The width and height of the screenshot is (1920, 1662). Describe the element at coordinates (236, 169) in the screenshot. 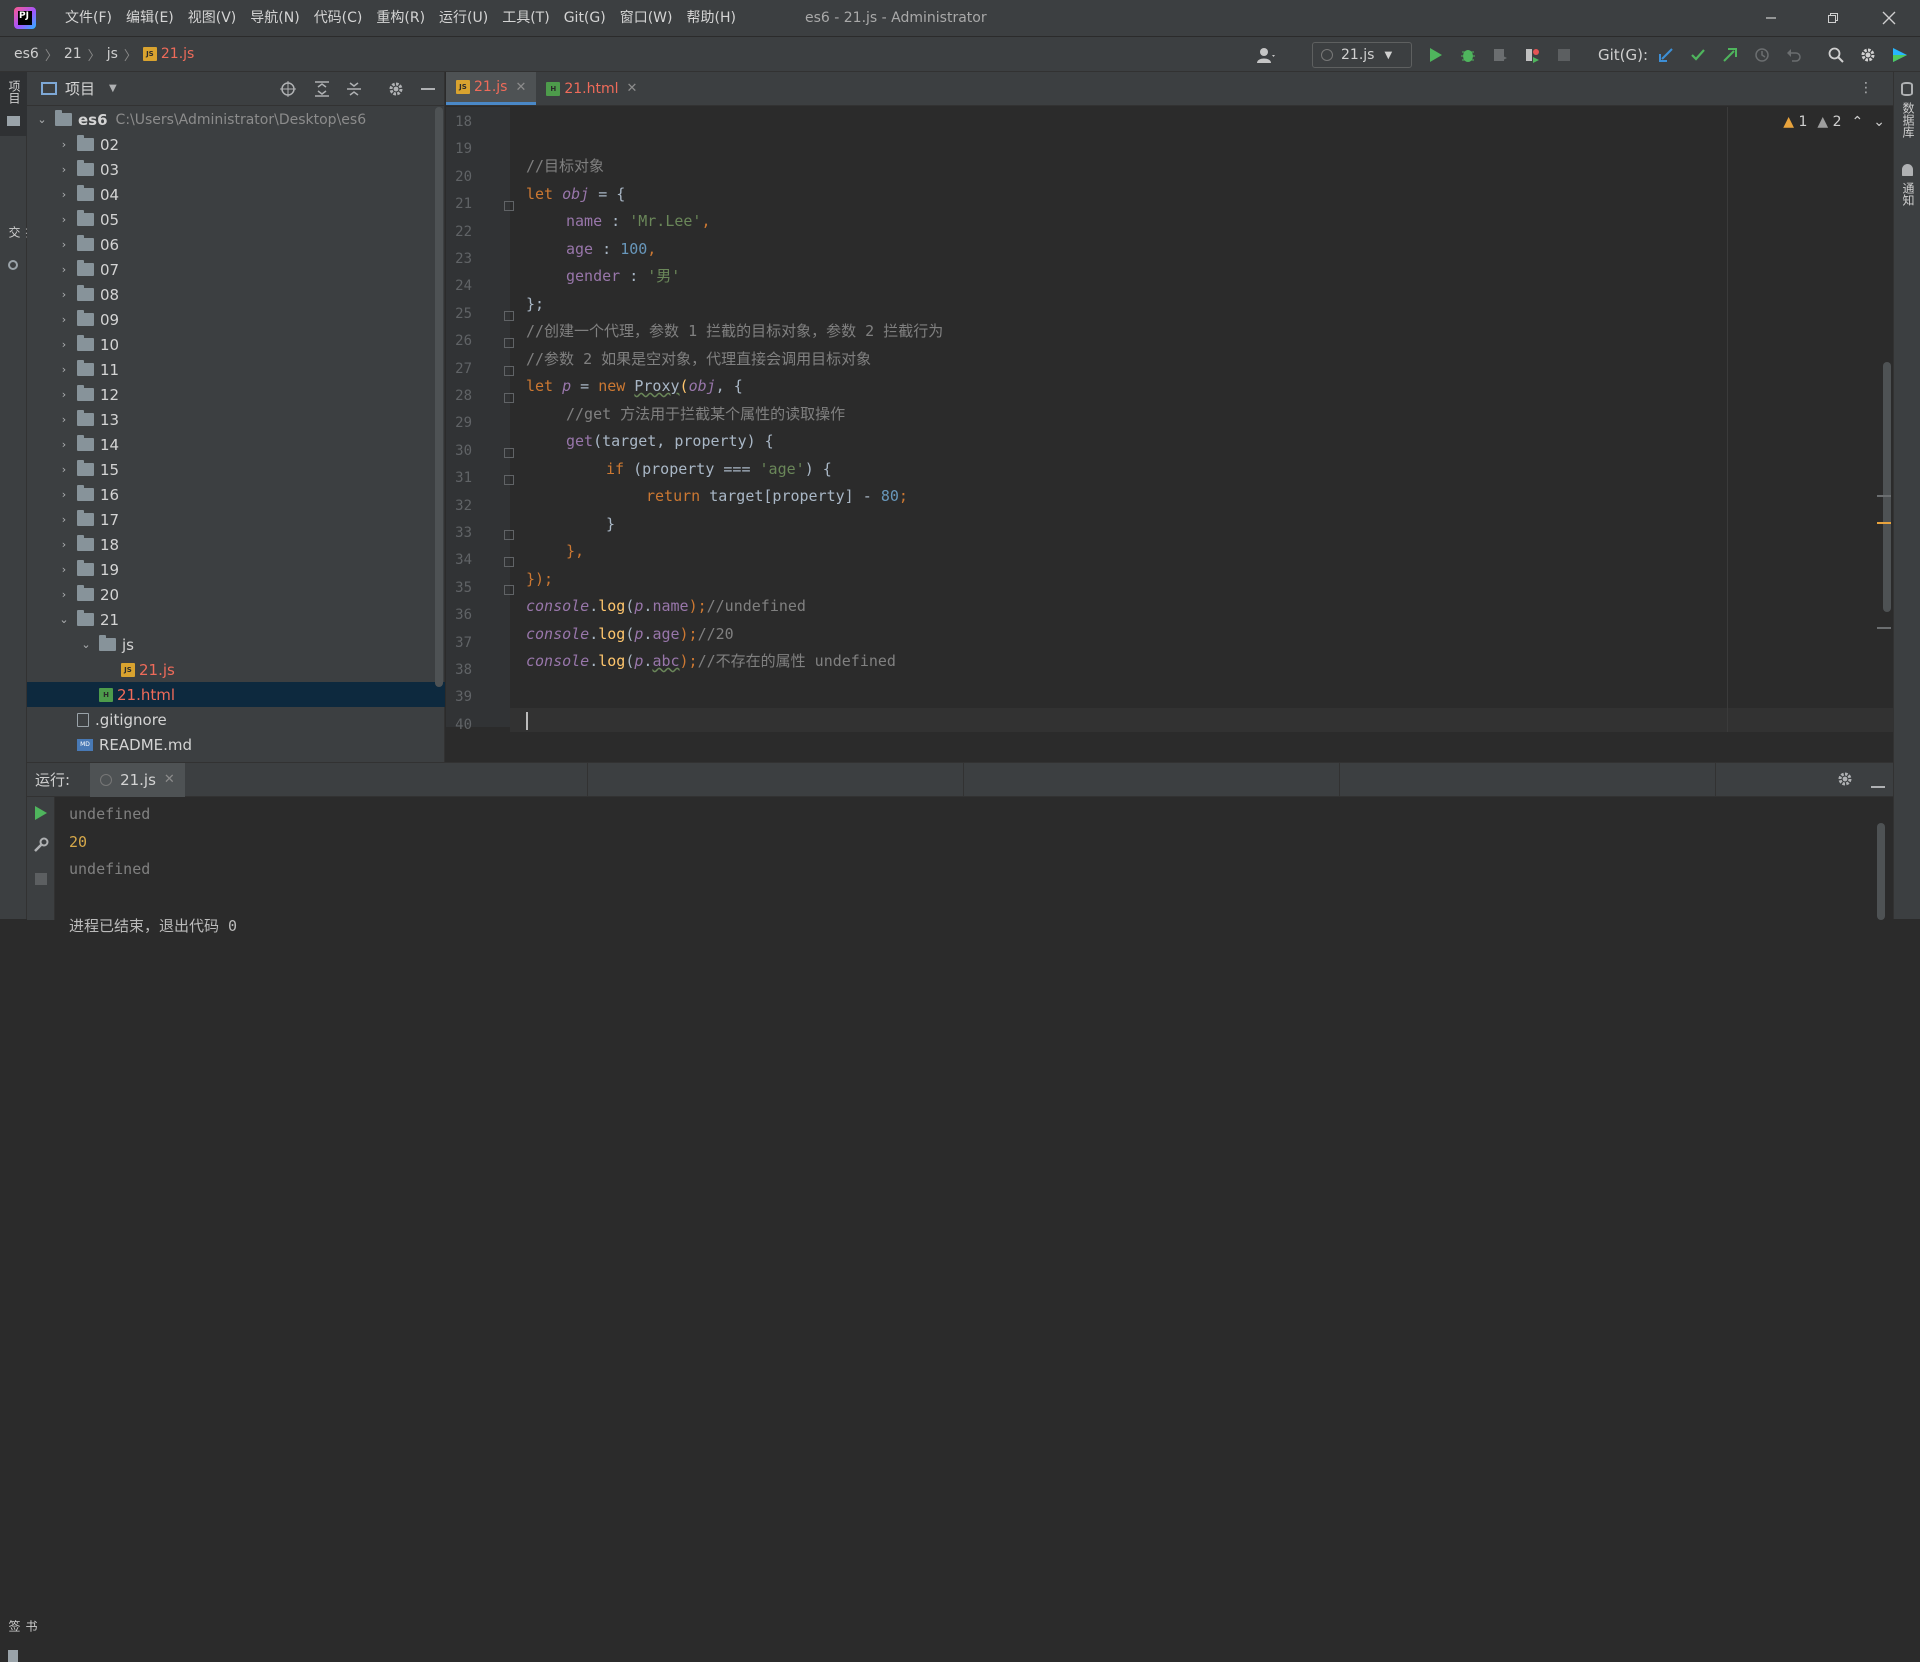

I see `tree-folder-03: › 03` at that location.